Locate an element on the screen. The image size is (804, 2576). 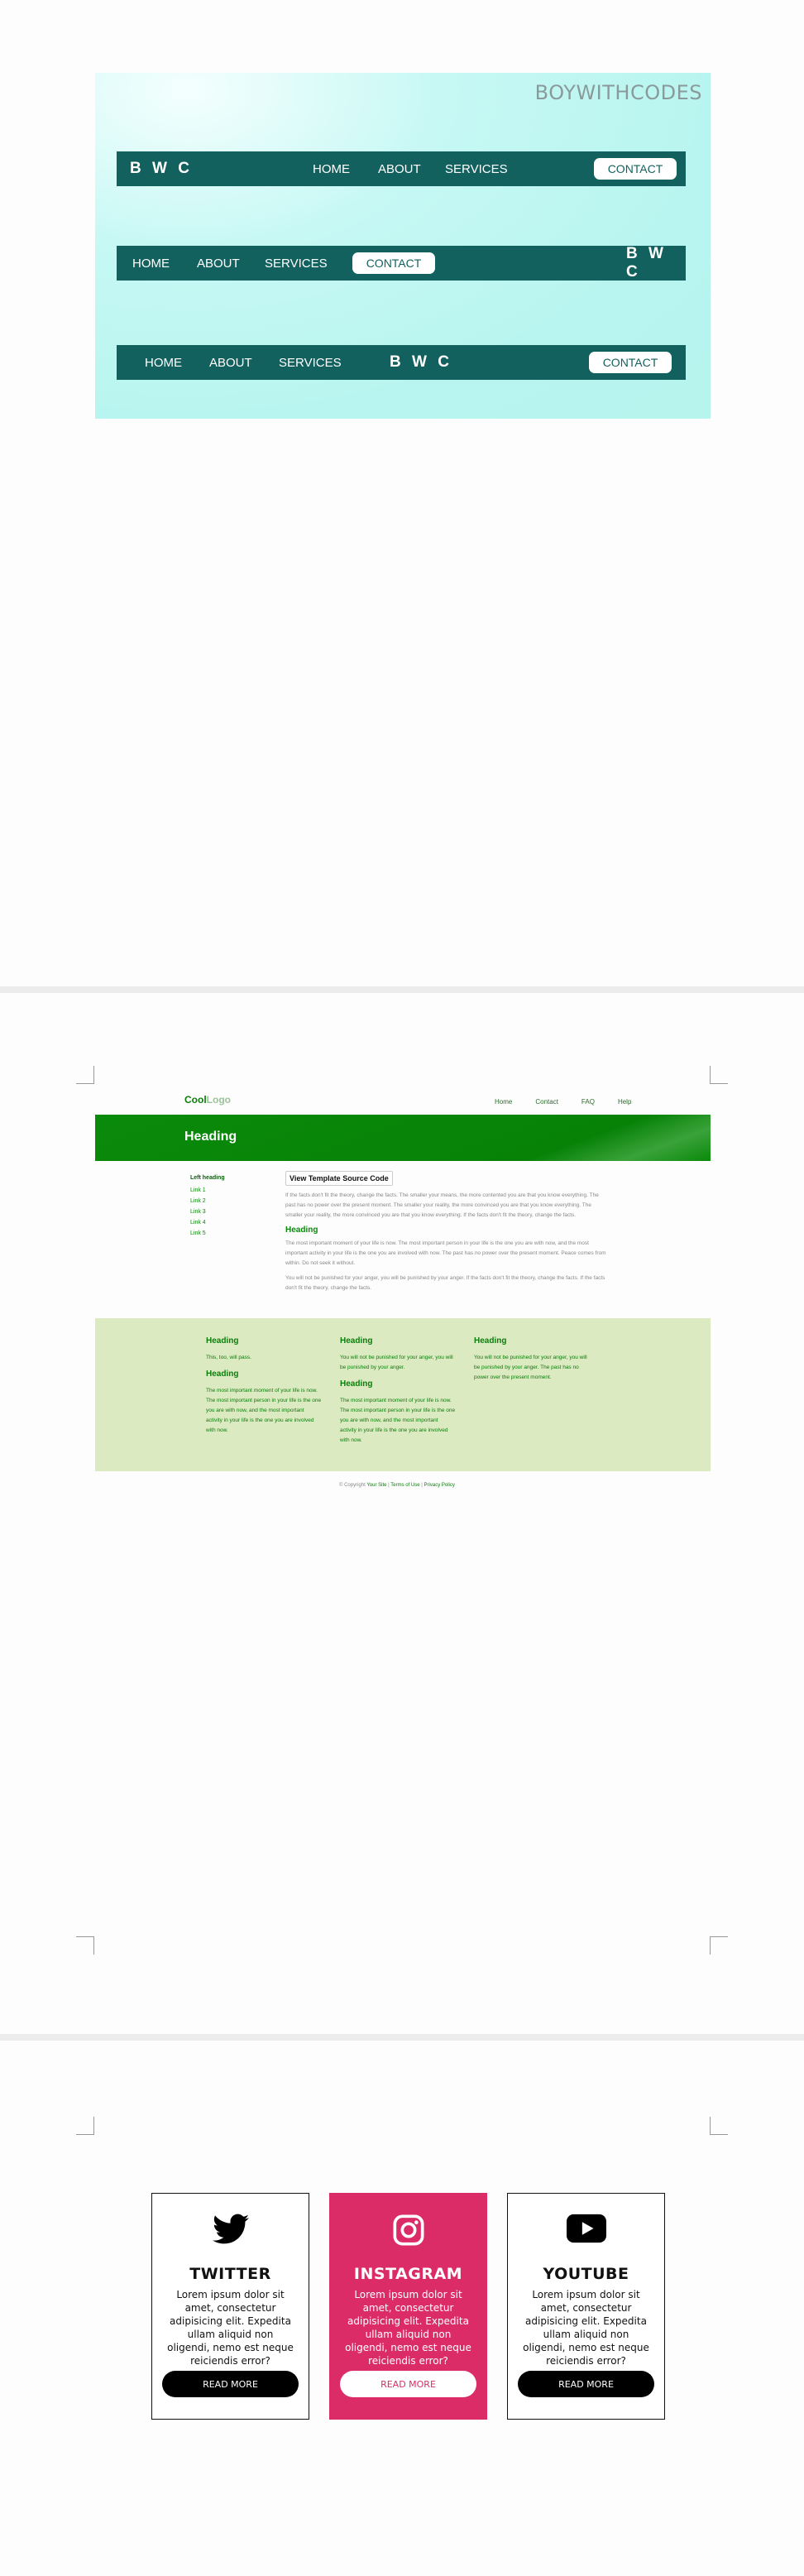
top-link-contact: Contact is located at coordinates (546, 1102).